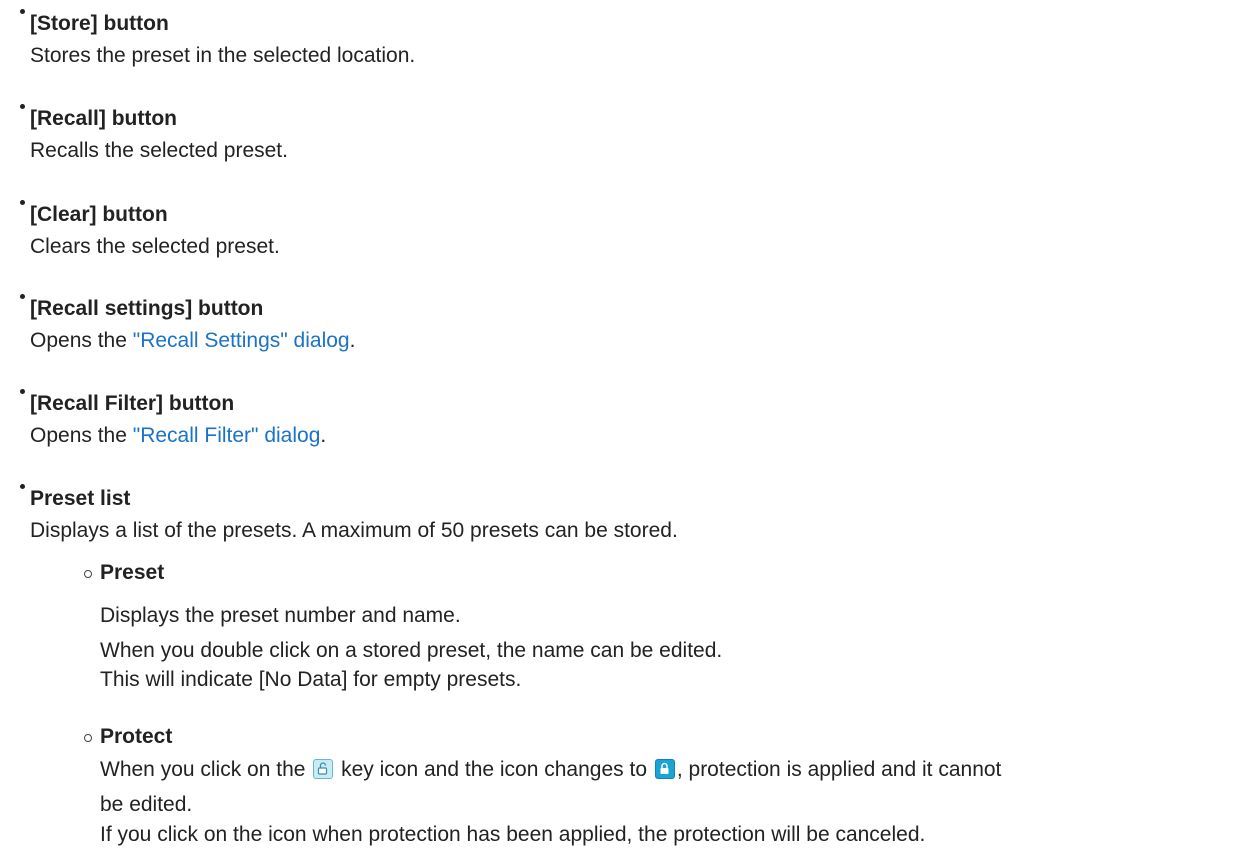  Describe the element at coordinates (132, 572) in the screenshot. I see `sub-item-title-preset: Preset` at that location.